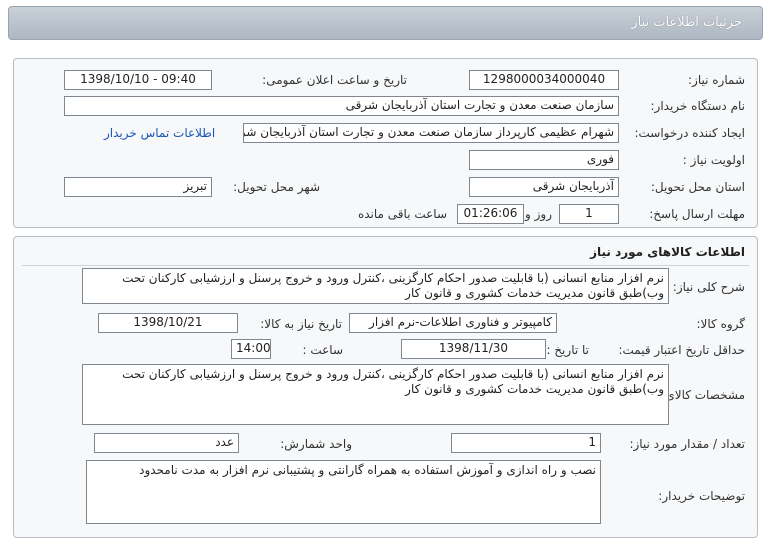 The height and width of the screenshot is (545, 770). I want to click on days-label: روز و, so click(538, 214).